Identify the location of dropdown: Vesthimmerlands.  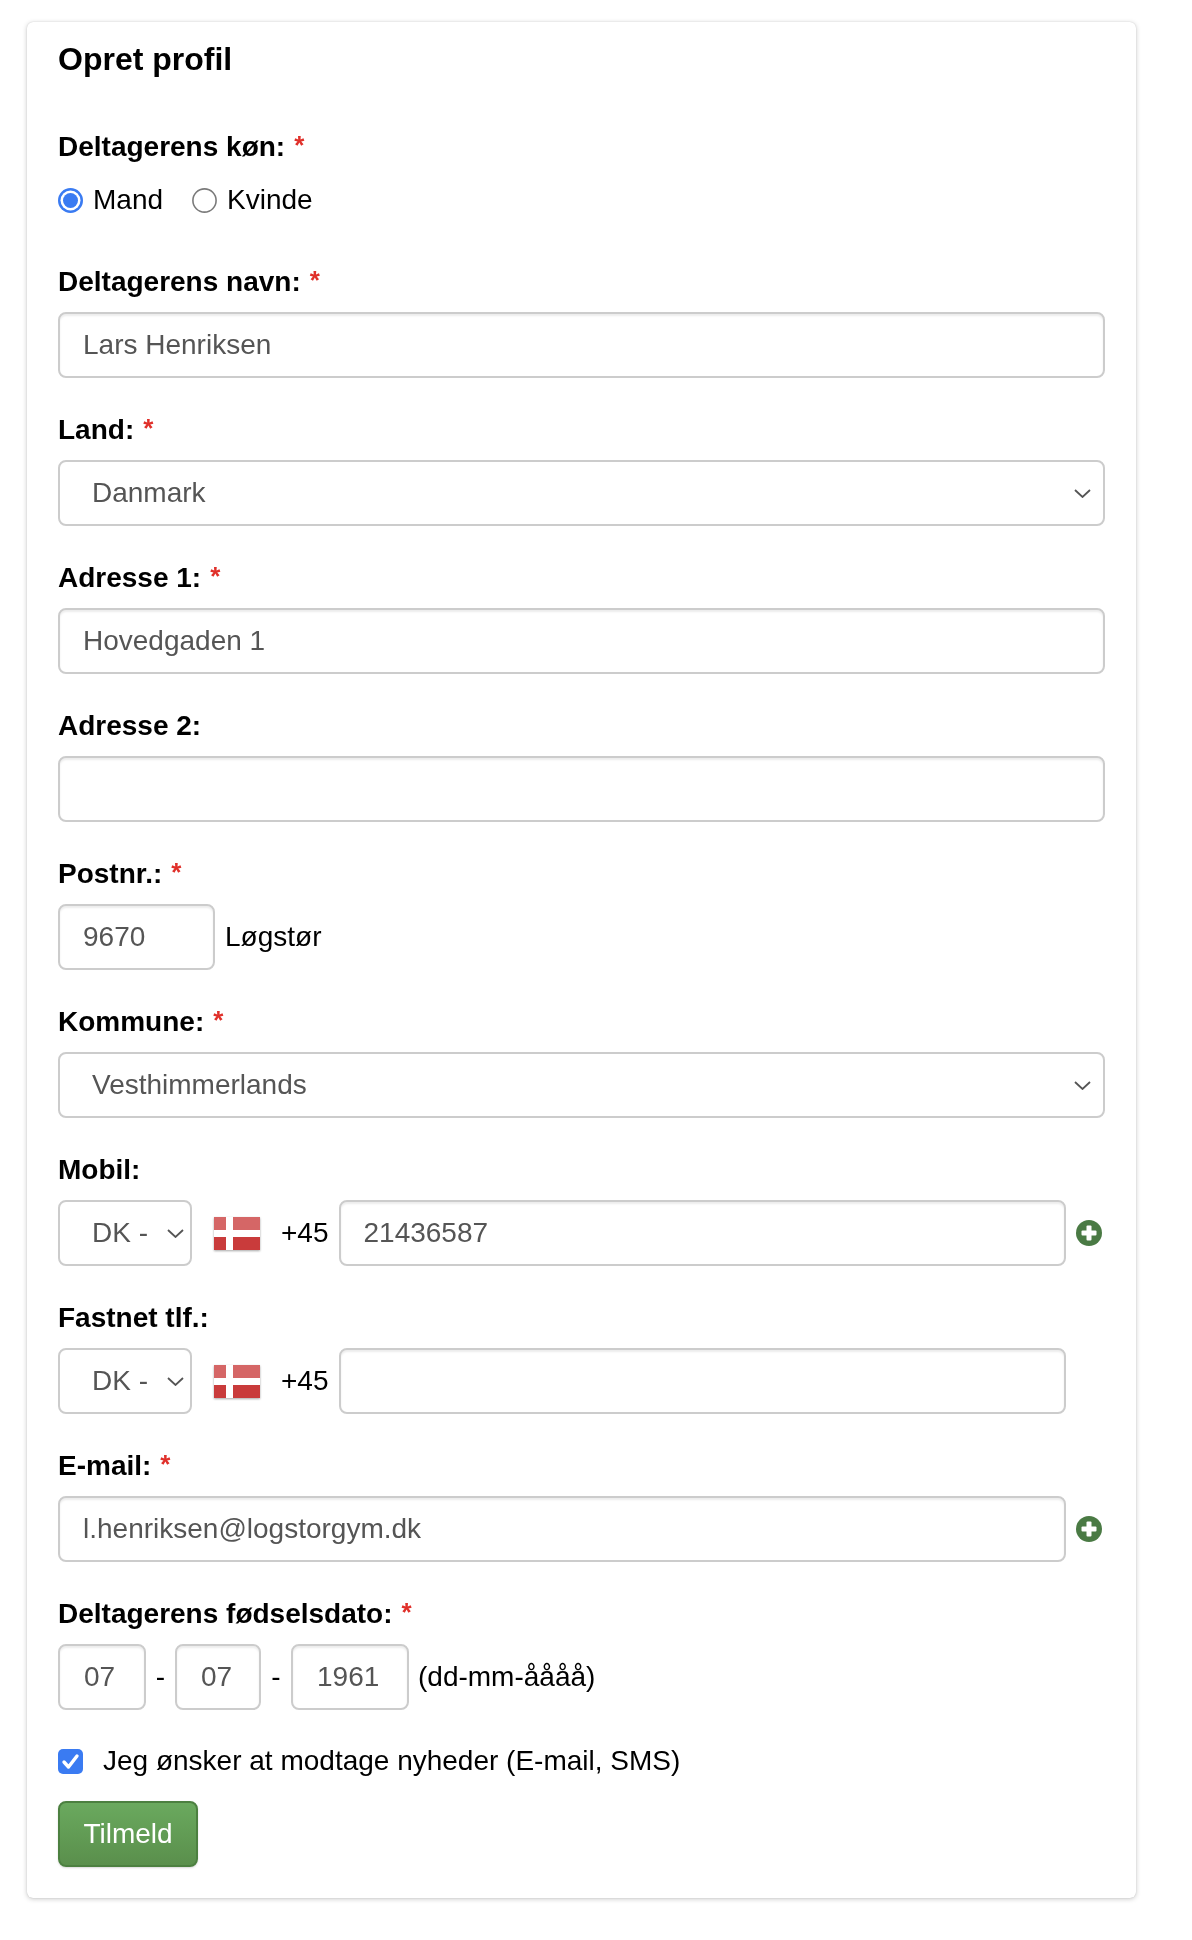
(581, 1085).